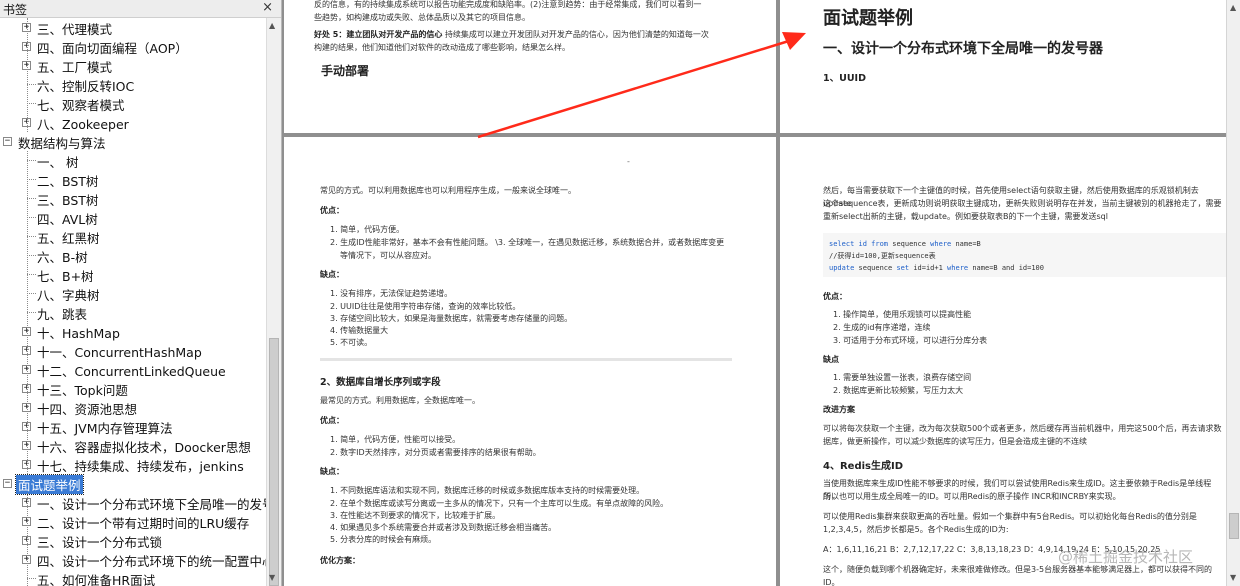  Describe the element at coordinates (963, 49) in the screenshot. I see `p2-h2: 一、设计一个分布式环境下全局唯一的发号器` at that location.